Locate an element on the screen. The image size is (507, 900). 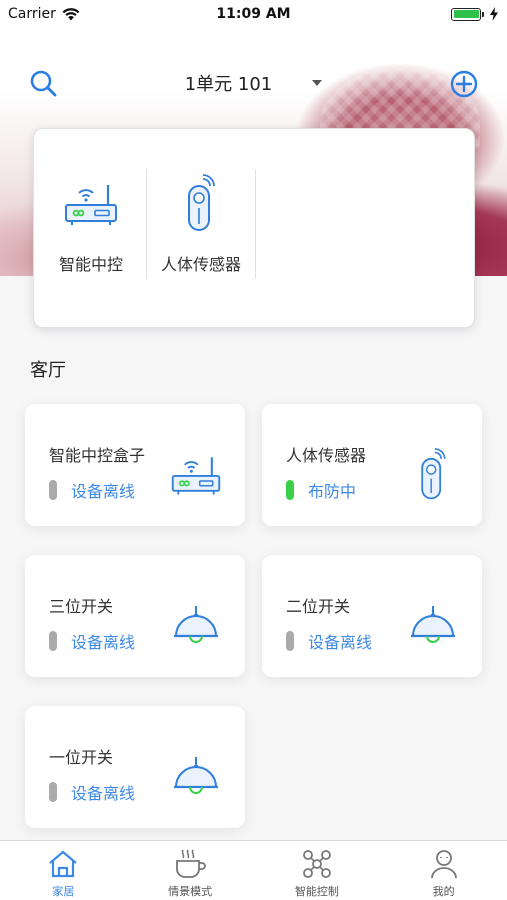
tab-bar: 家居 情景模式 智能控制 我的 is located at coordinates (253, 870).